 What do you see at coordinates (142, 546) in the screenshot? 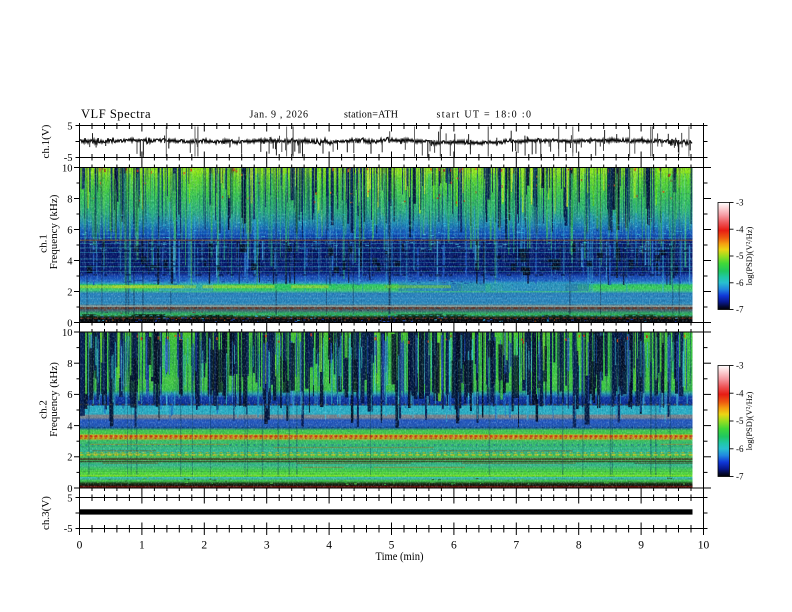
I see `svg-text: 1` at bounding box center [142, 546].